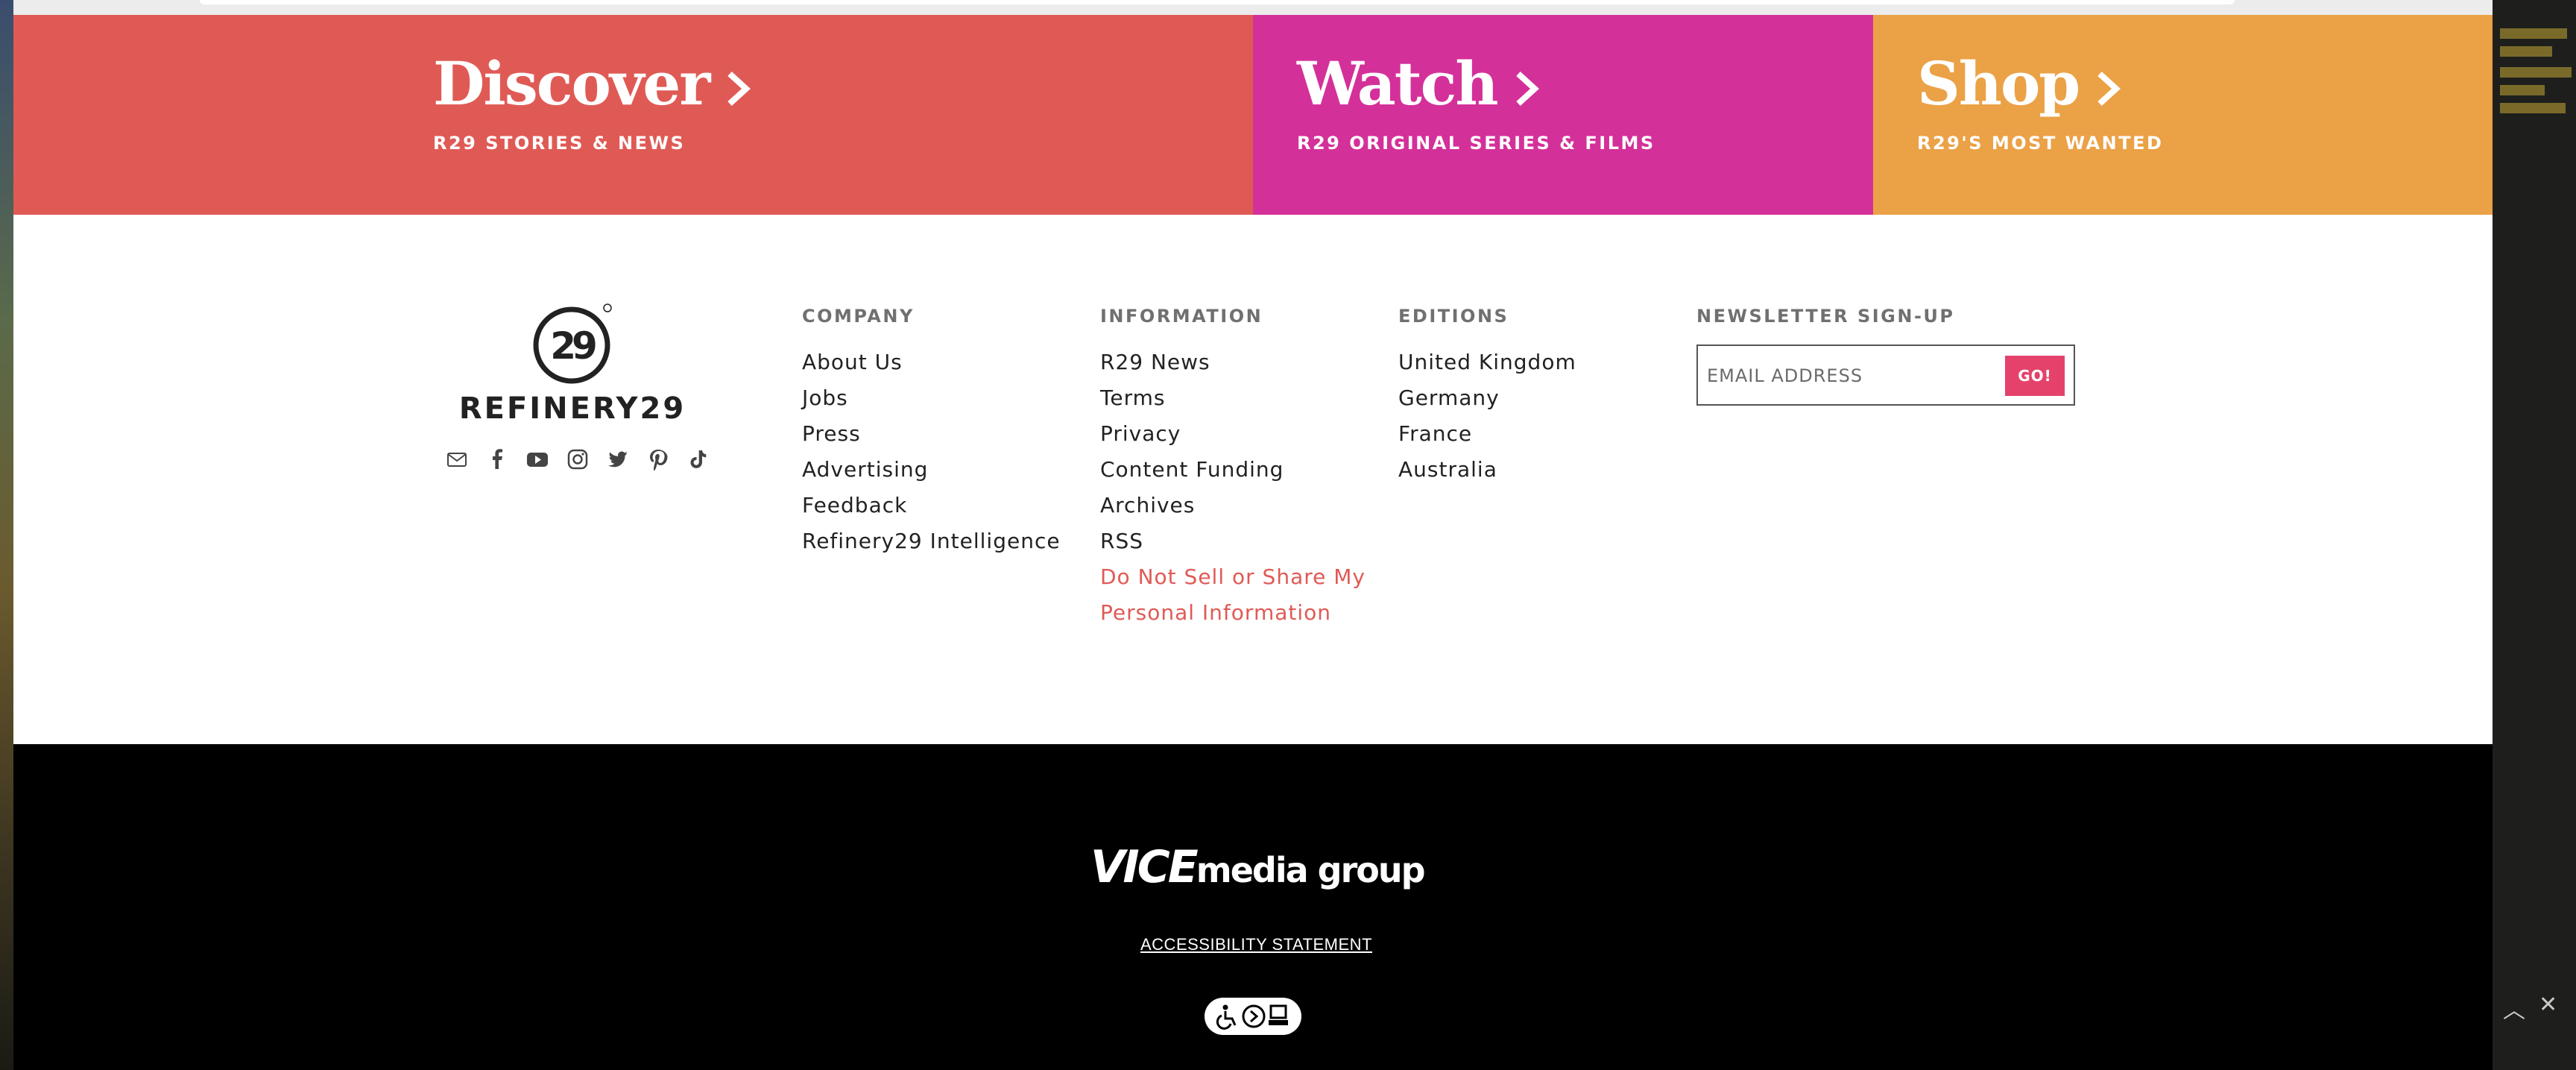 Image resolution: width=2576 pixels, height=1070 pixels. What do you see at coordinates (2514, 1009) in the screenshot?
I see `chevron-up-icon: ︿` at bounding box center [2514, 1009].